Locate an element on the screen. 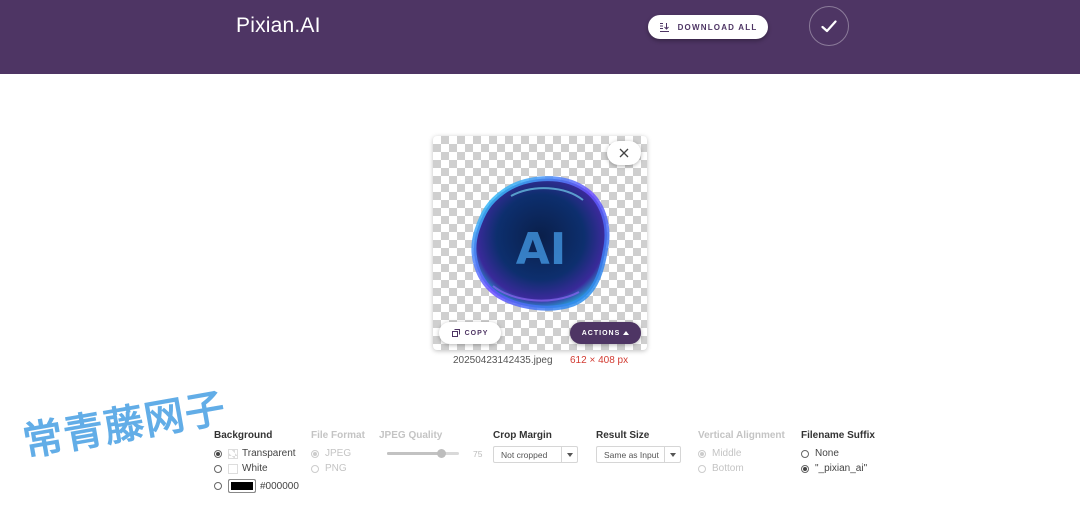  jpeg-quality-slider: 75 is located at coordinates (430, 453).